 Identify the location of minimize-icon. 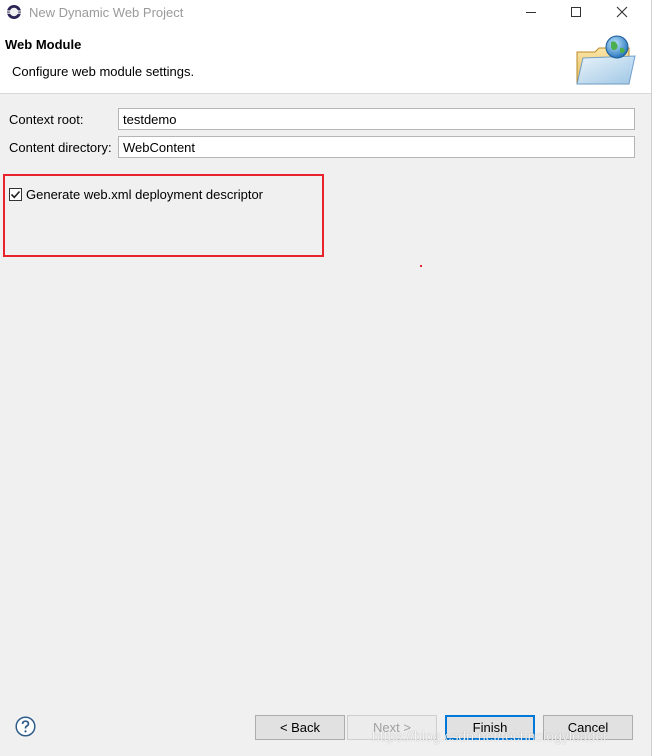
(531, 12).